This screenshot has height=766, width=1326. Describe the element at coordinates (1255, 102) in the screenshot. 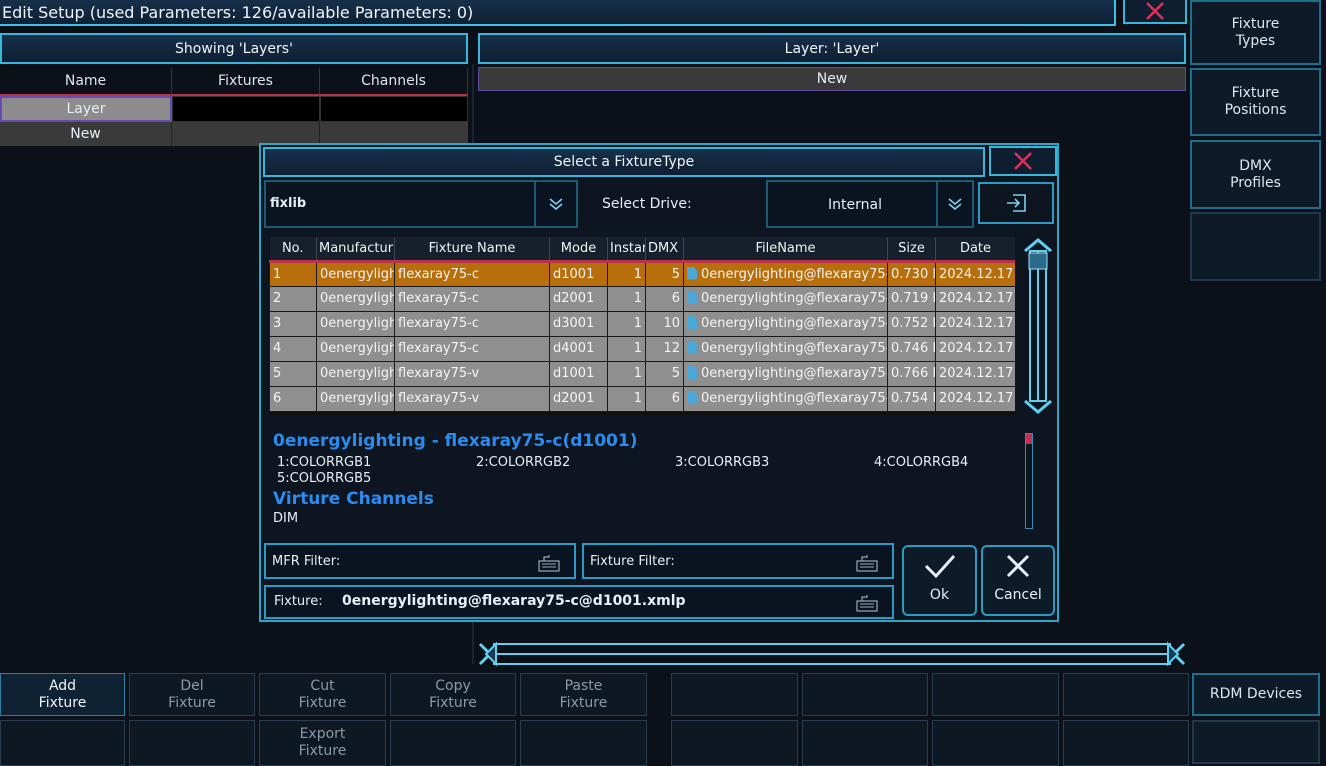

I see `sidebar-item-fixture-positions: Fixture Positions` at that location.